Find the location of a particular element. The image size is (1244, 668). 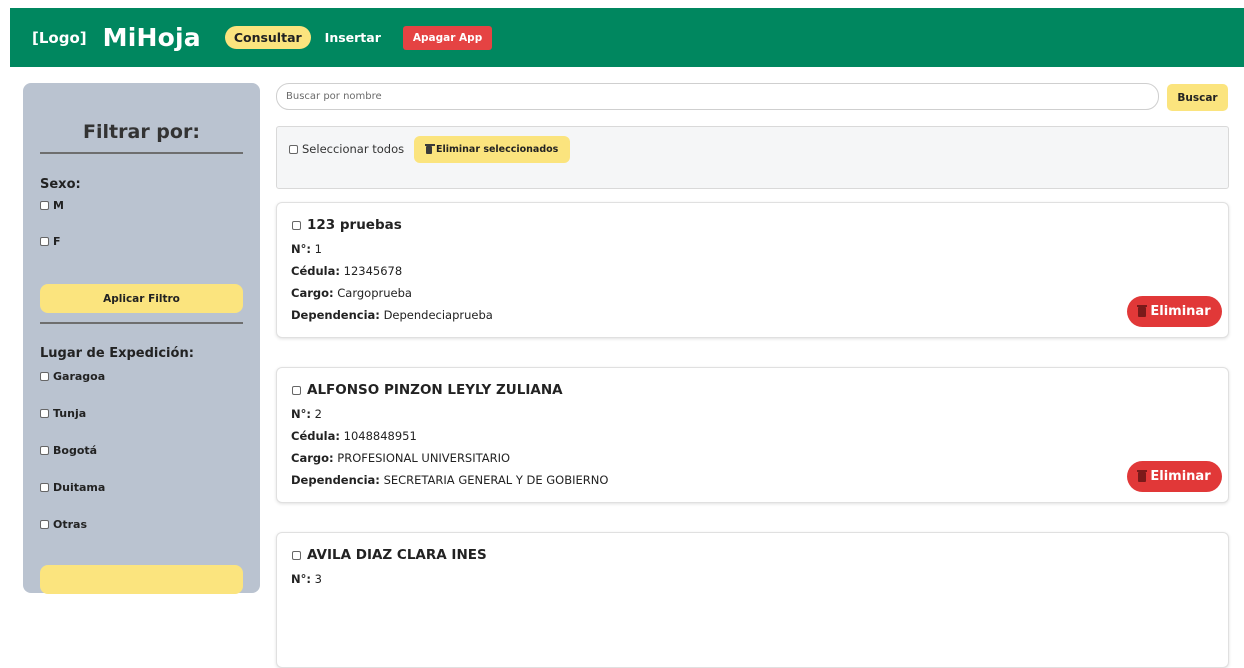

apply-filter-button: Aplicar Filtro is located at coordinates (141, 298).